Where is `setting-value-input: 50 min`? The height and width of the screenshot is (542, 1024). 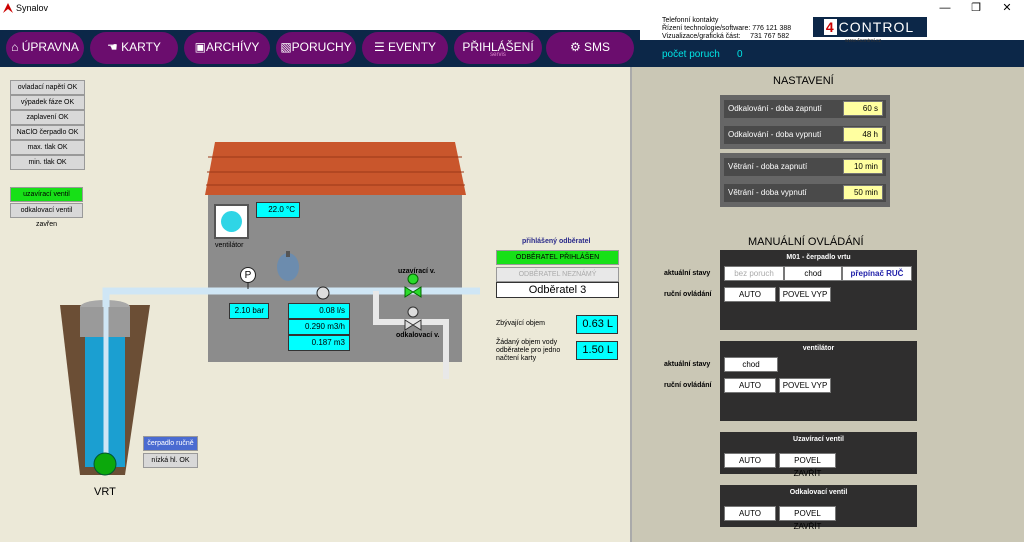 setting-value-input: 50 min is located at coordinates (863, 192).